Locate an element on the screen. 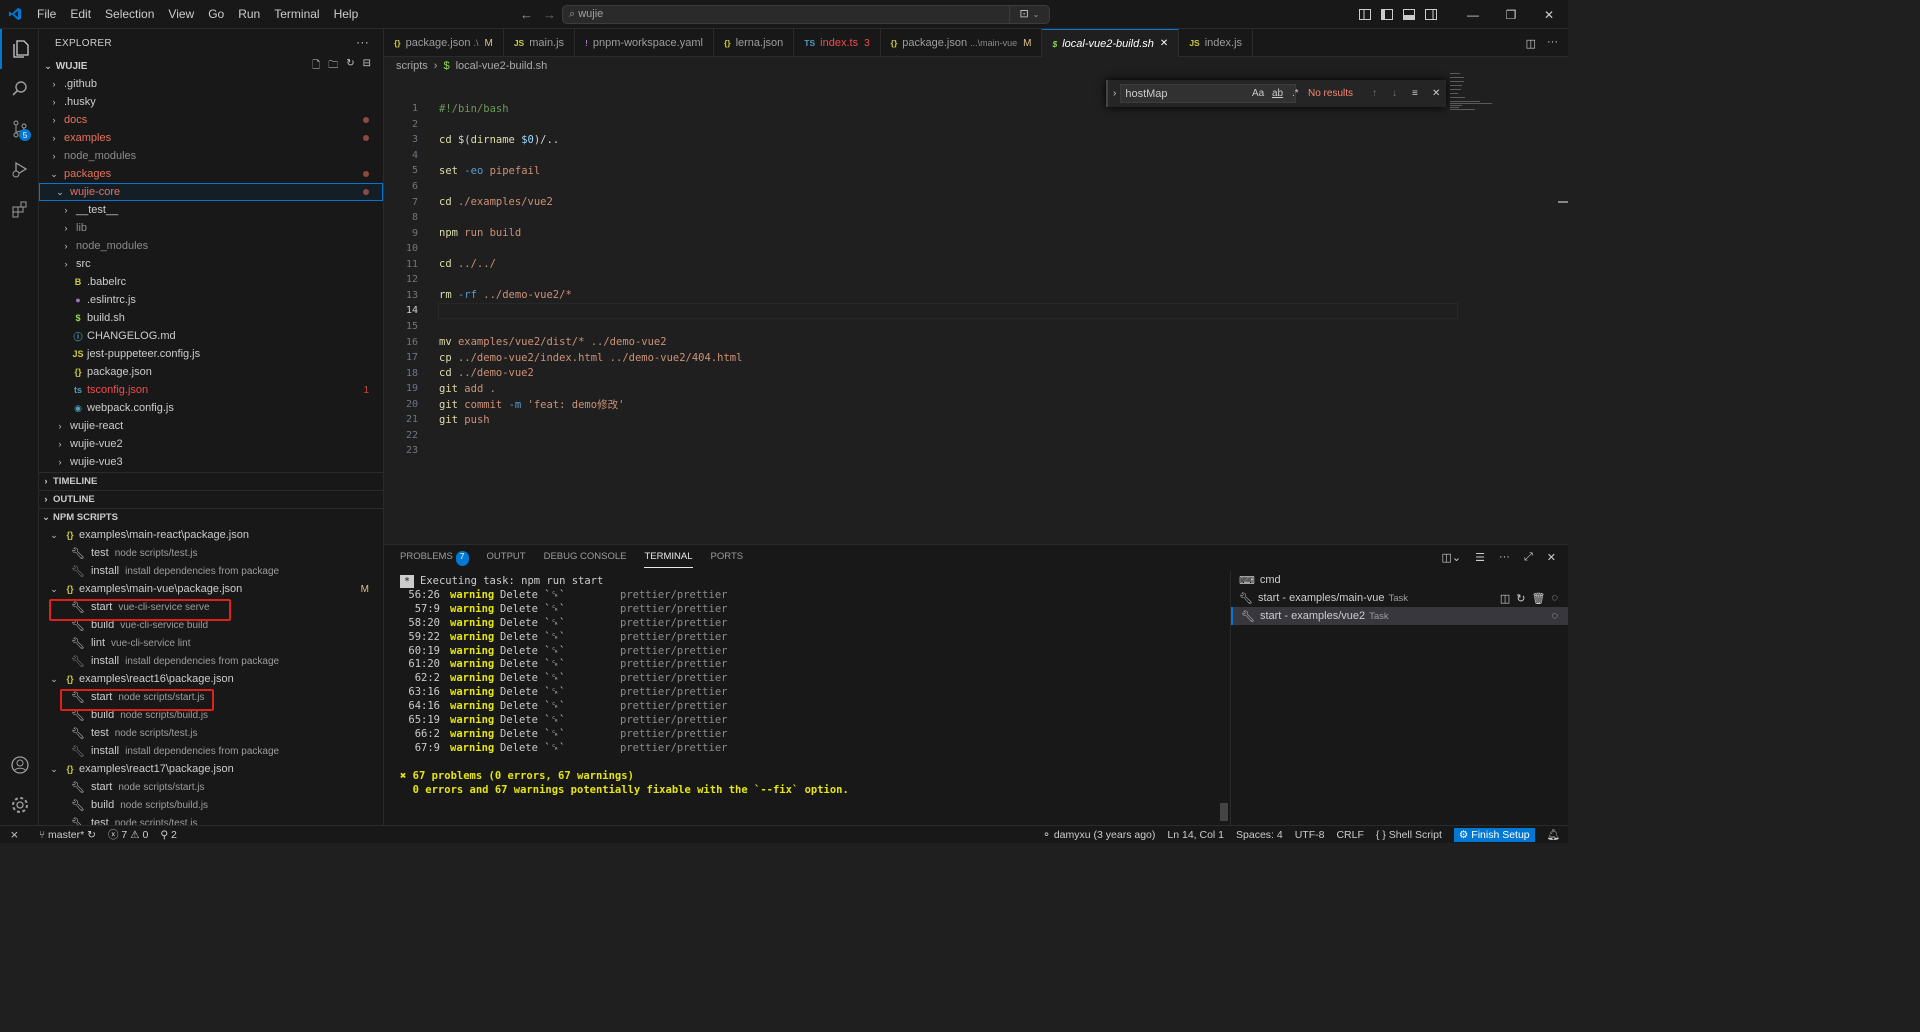  panel-tab-ports: PORTS is located at coordinates (727, 559).